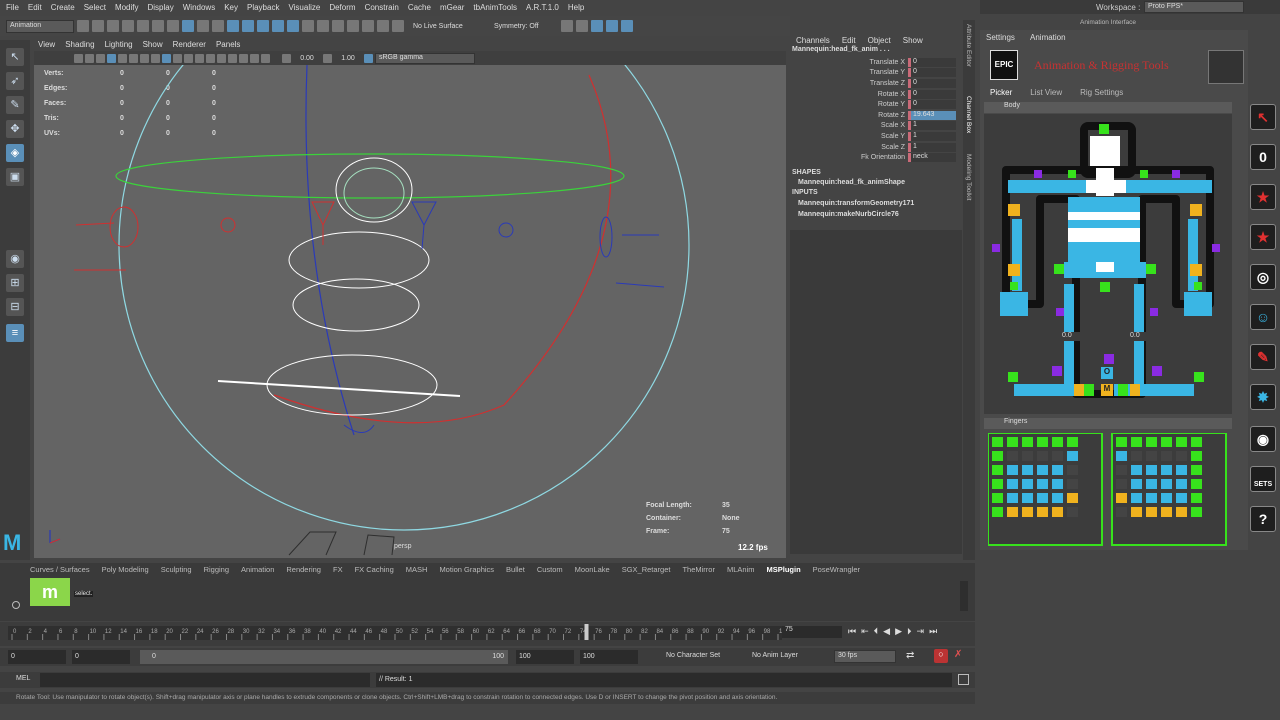 This screenshot has width=1280, height=720. I want to click on shelf-tab-motion-graphics: Motion Graphics, so click(466, 569).